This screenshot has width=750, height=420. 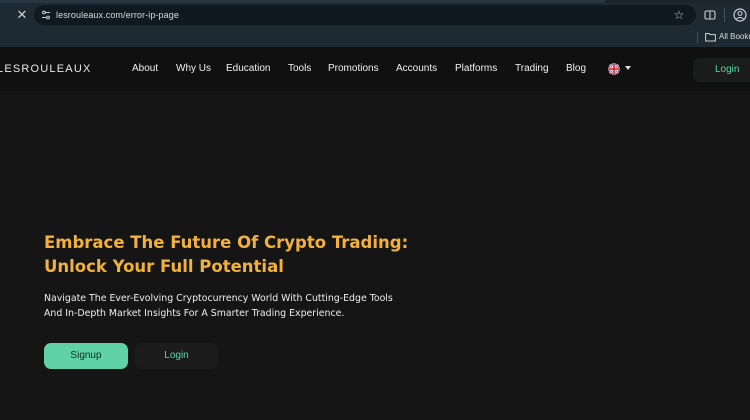 I want to click on back-arrow-icon: ›, so click(x=4, y=15).